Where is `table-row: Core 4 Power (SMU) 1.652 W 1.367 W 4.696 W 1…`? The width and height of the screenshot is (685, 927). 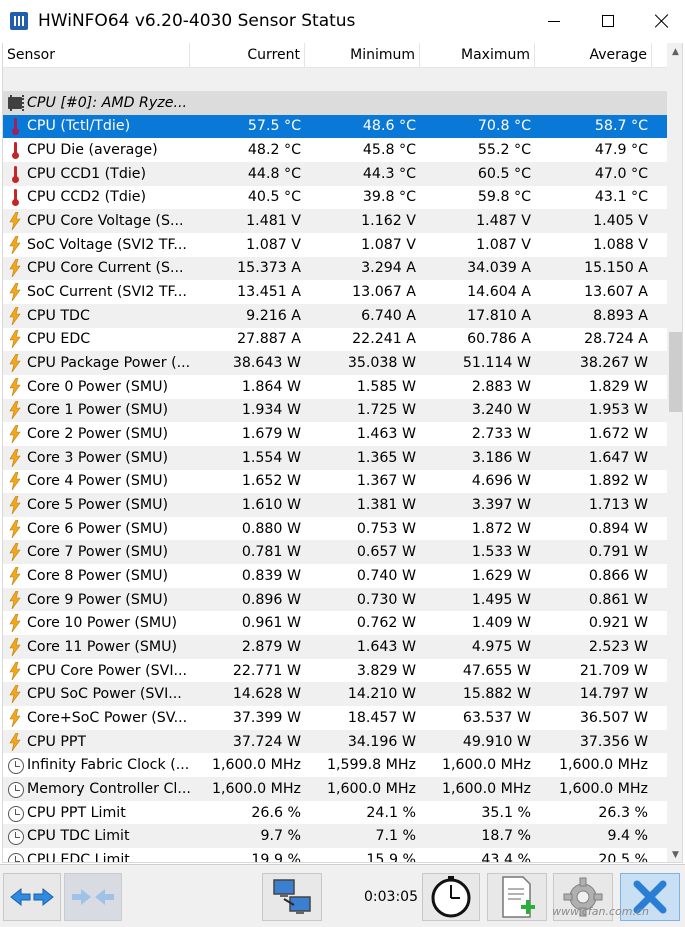 table-row: Core 4 Power (SMU) 1.652 W 1.367 W 4.696 W 1… is located at coordinates (335, 482).